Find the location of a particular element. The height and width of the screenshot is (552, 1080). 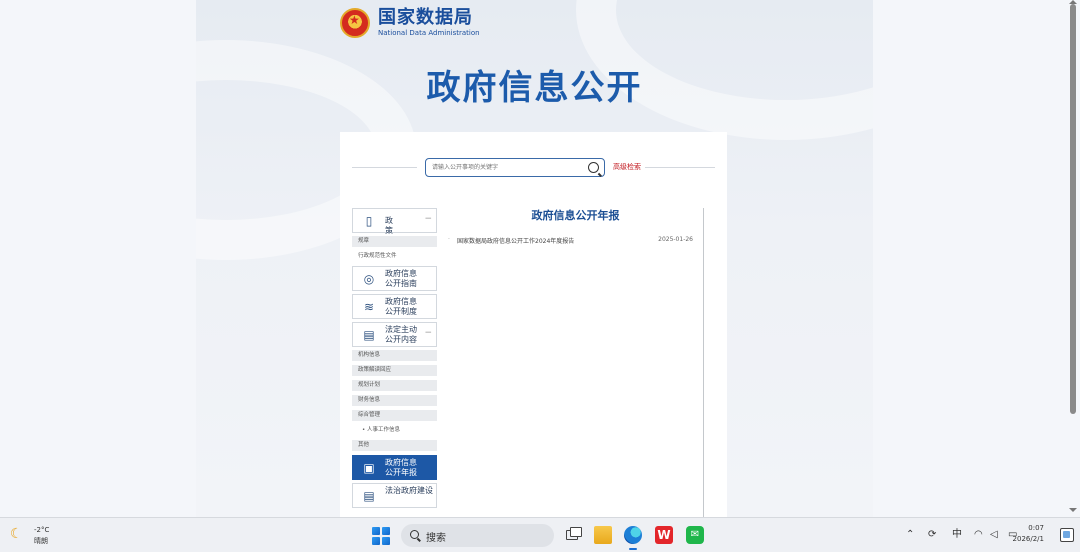

site-name-en: National Data Administration is located at coordinates (429, 33).